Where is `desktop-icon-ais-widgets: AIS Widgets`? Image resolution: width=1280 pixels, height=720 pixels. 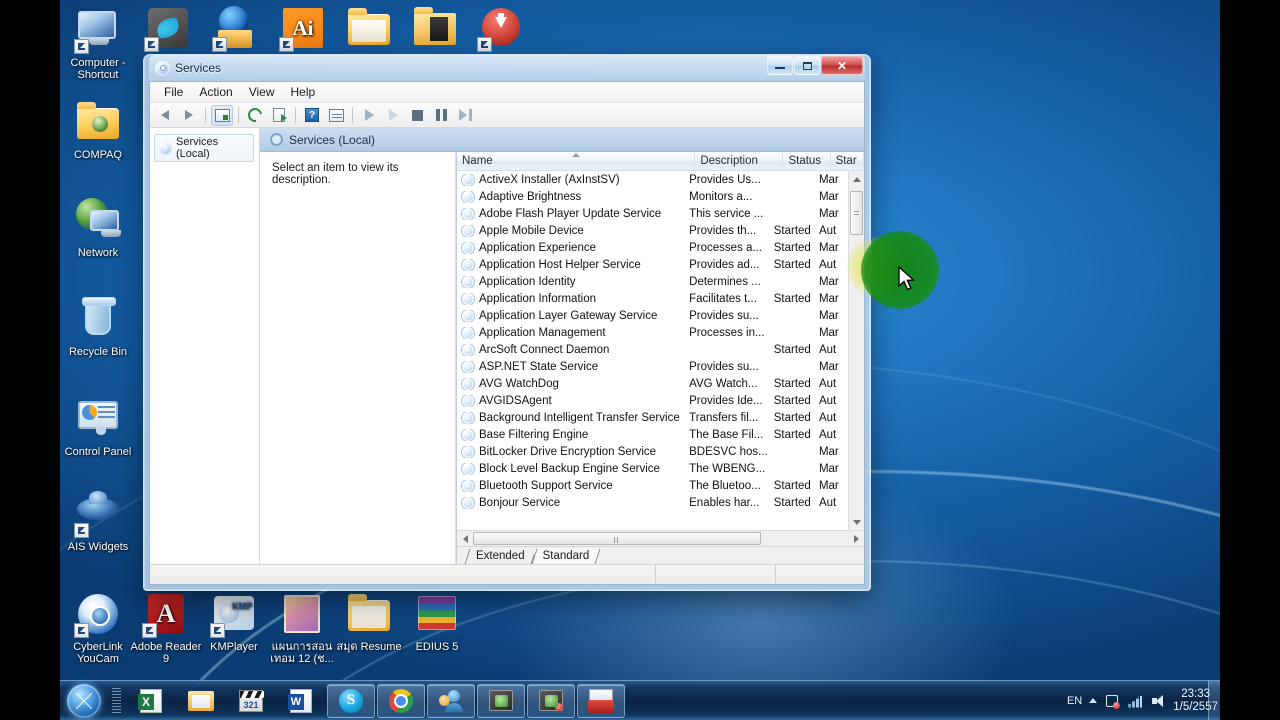 desktop-icon-ais-widgets: AIS Widgets is located at coordinates (98, 521).